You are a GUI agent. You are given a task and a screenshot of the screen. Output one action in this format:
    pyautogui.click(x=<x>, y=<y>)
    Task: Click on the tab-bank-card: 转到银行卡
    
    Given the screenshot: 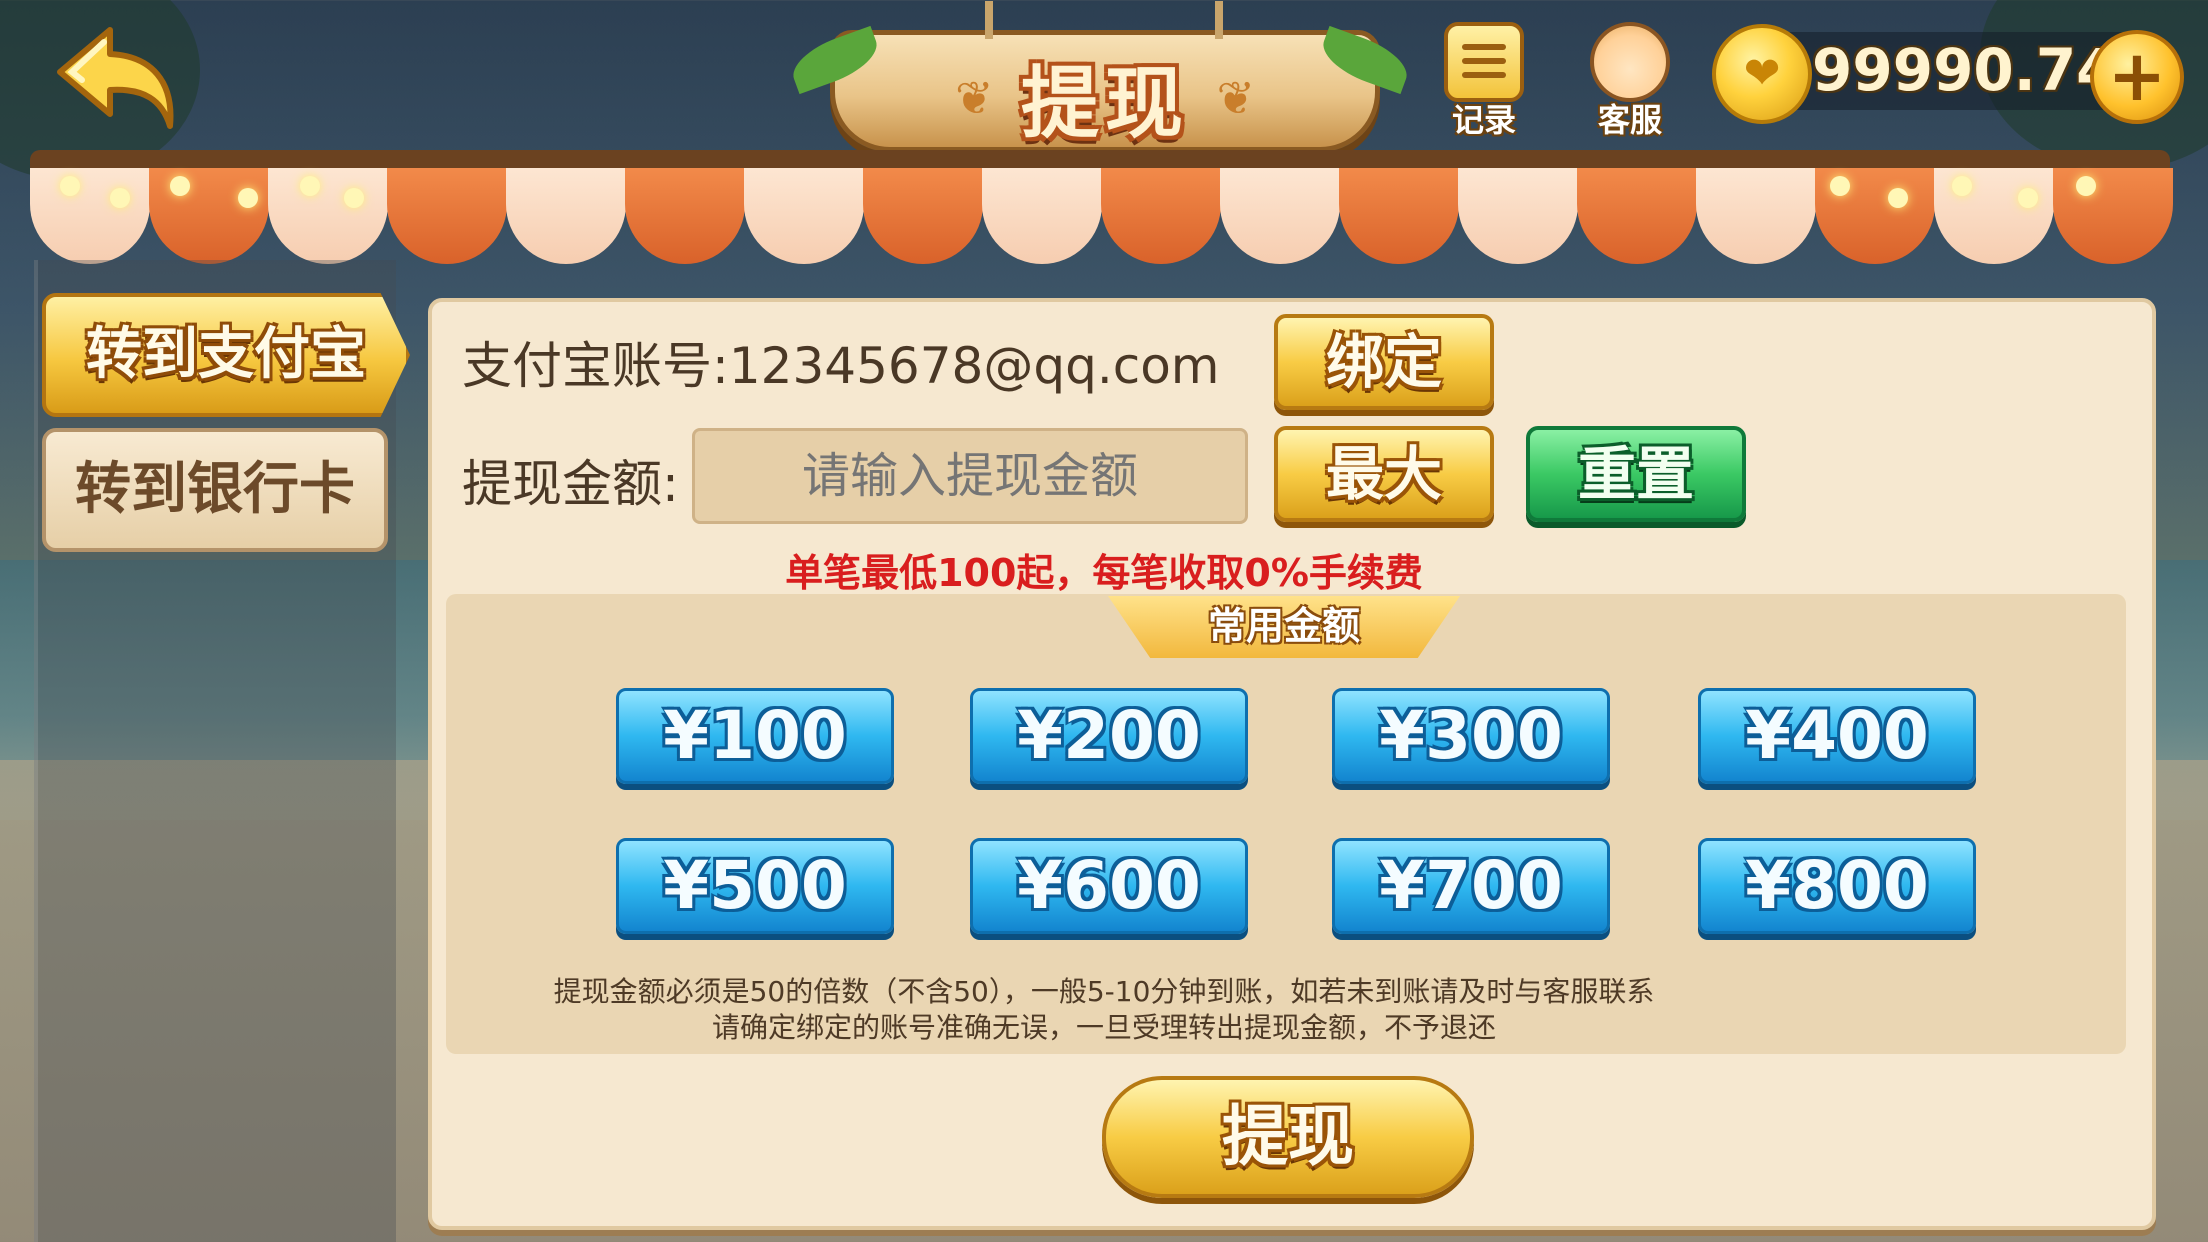 What is the action you would take?
    pyautogui.click(x=215, y=490)
    